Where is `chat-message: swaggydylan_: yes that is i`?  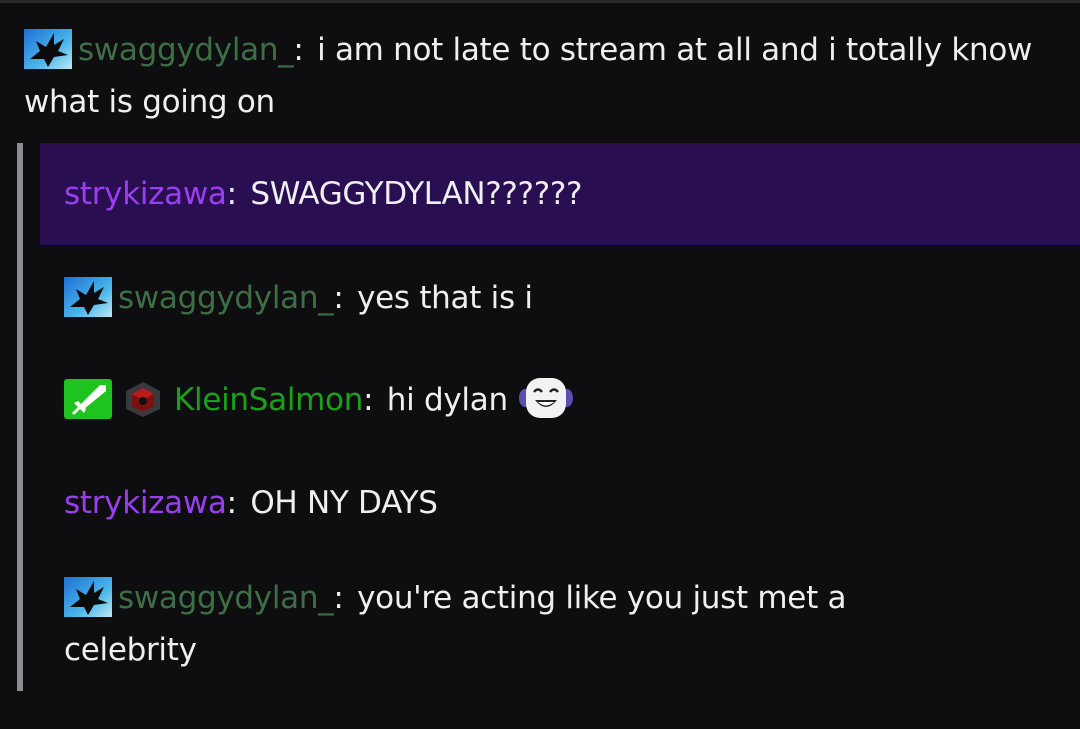
chat-message: swaggydylan_: yes that is i is located at coordinates (559, 298).